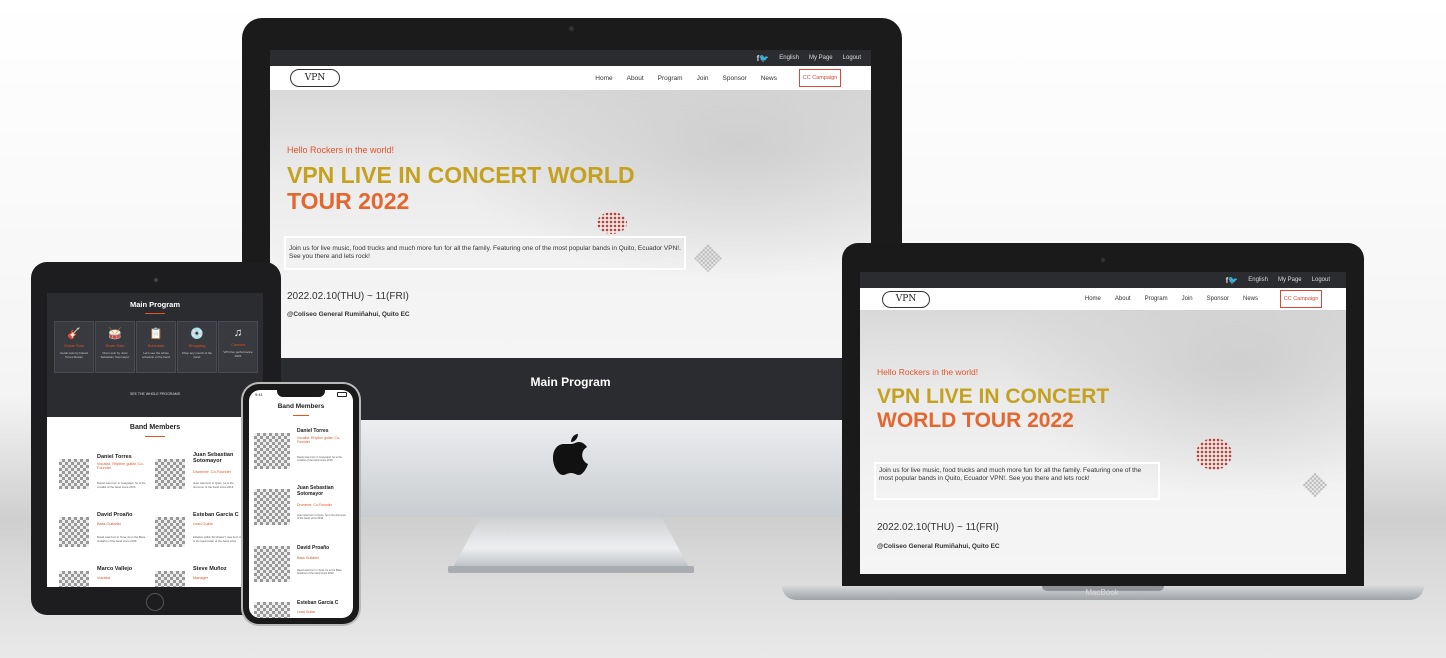 The height and width of the screenshot is (658, 1446). Describe the element at coordinates (1102, 592) in the screenshot. I see `macbook-brand: MacBook` at that location.